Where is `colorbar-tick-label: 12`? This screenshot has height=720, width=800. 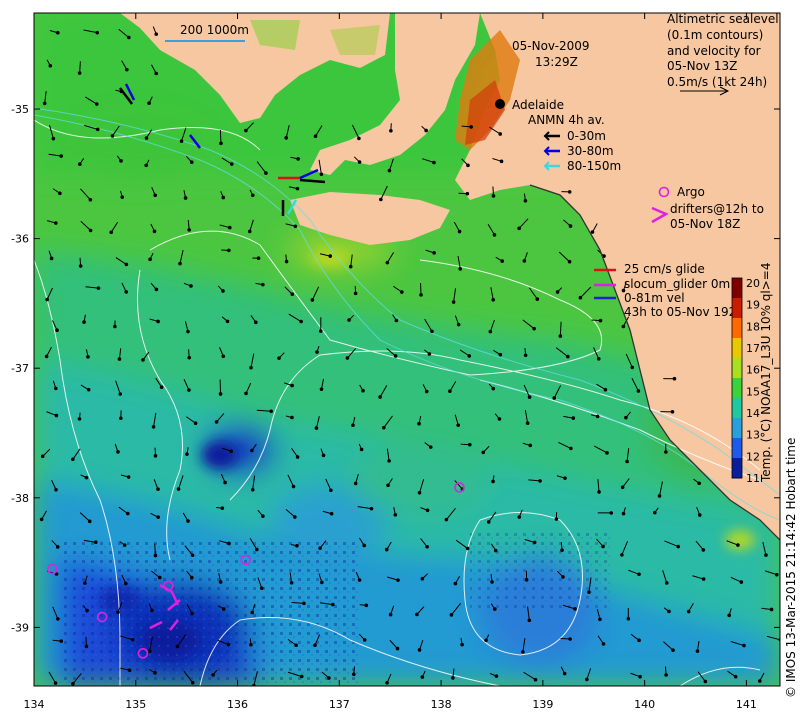
colorbar-tick-label: 12 is located at coordinates (753, 456).